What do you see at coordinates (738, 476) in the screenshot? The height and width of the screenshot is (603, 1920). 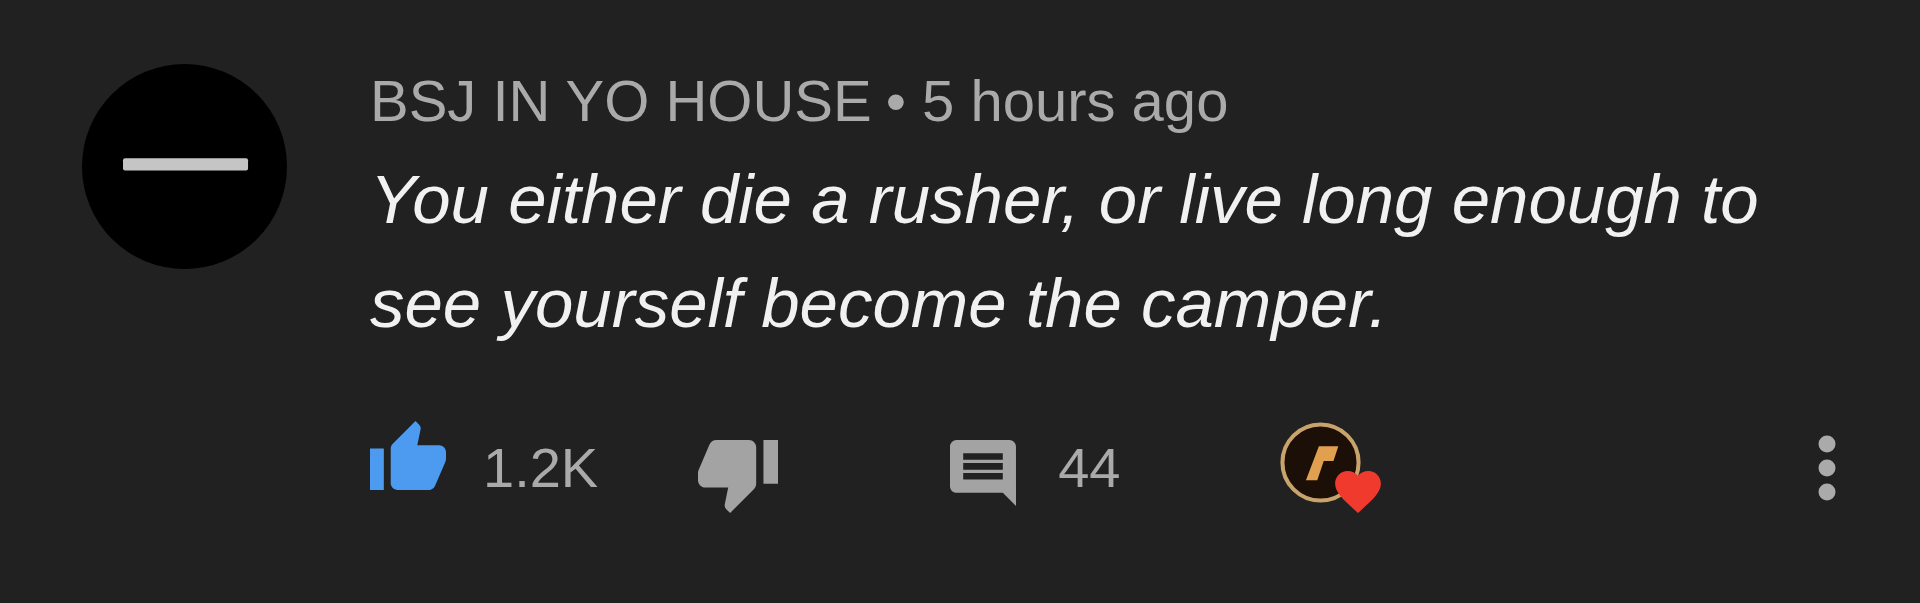 I see `dislike-button` at bounding box center [738, 476].